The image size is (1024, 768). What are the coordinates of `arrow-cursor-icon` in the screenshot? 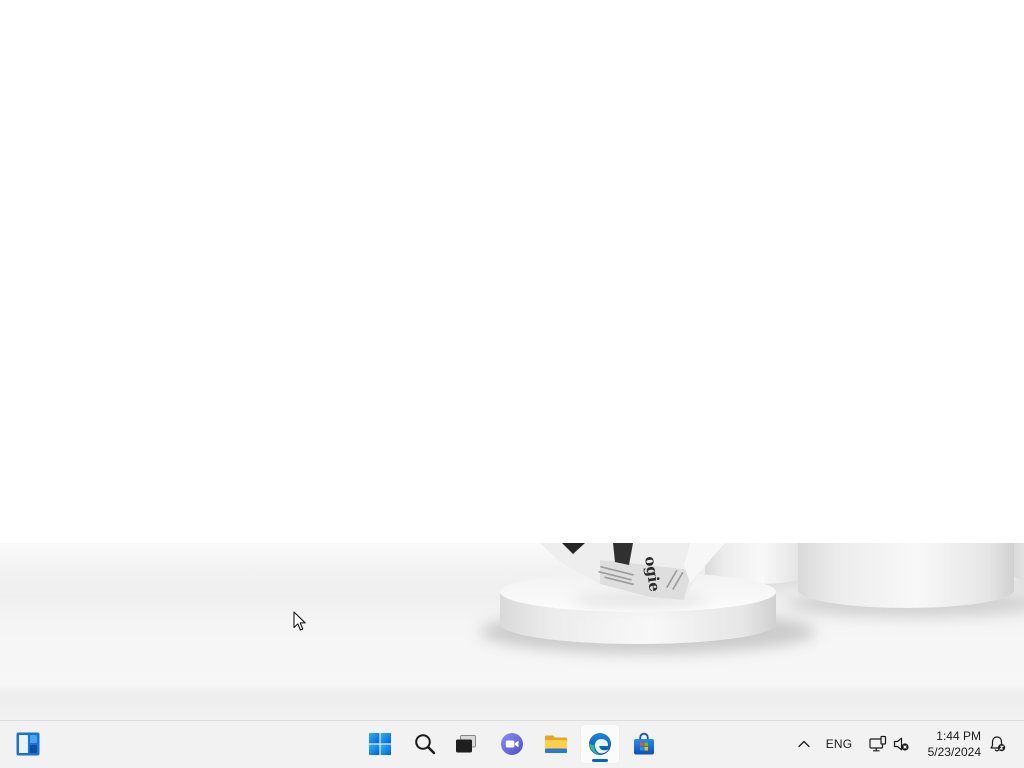 It's located at (299, 621).